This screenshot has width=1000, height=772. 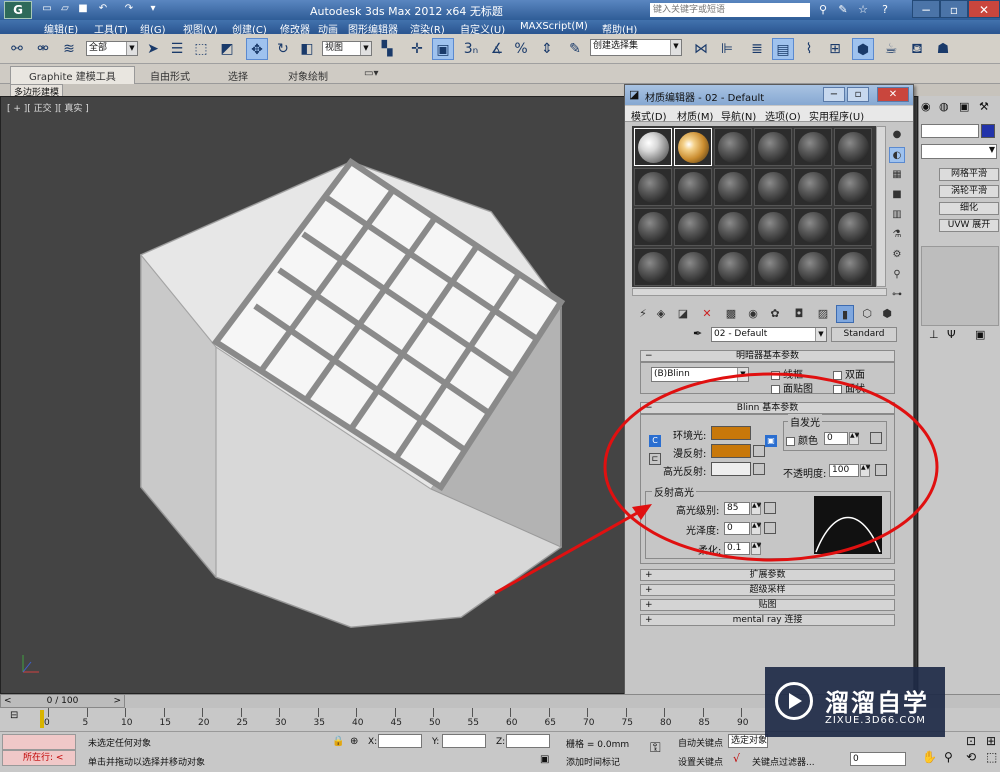 I want to click on mini-curve-editor-icon: ⊟, so click(x=14, y=715).